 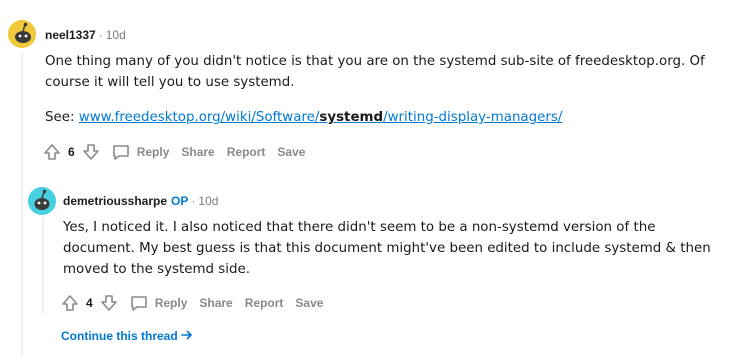 I want to click on vote-count: 4, so click(x=89, y=303).